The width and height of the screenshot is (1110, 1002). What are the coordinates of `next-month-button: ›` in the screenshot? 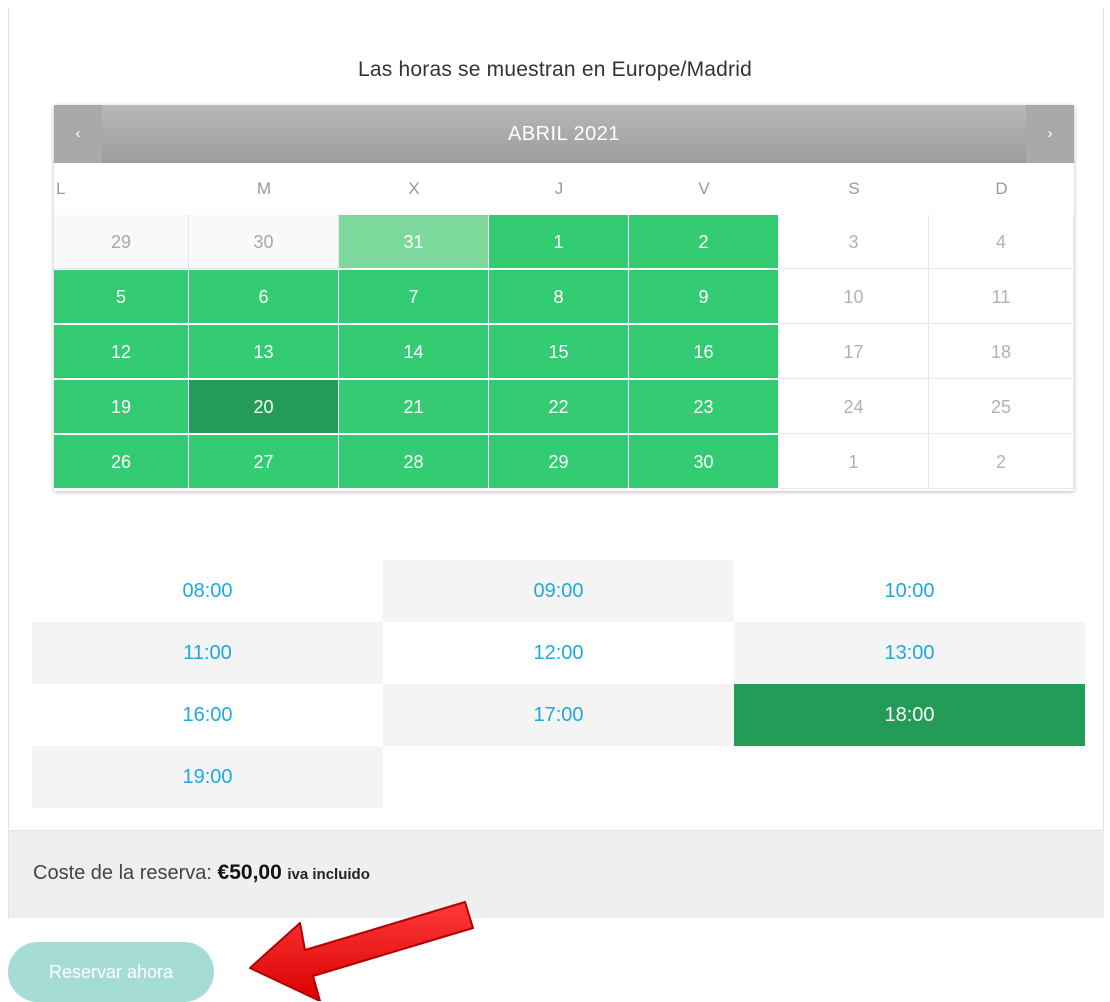 It's located at (1050, 134).